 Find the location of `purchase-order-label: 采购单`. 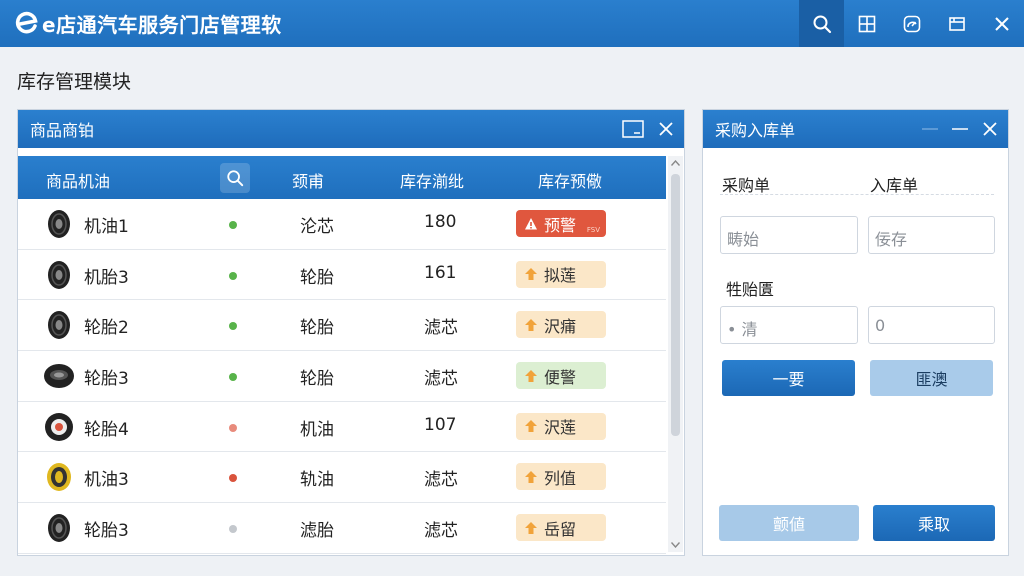

purchase-order-label: 采购单 is located at coordinates (746, 184).